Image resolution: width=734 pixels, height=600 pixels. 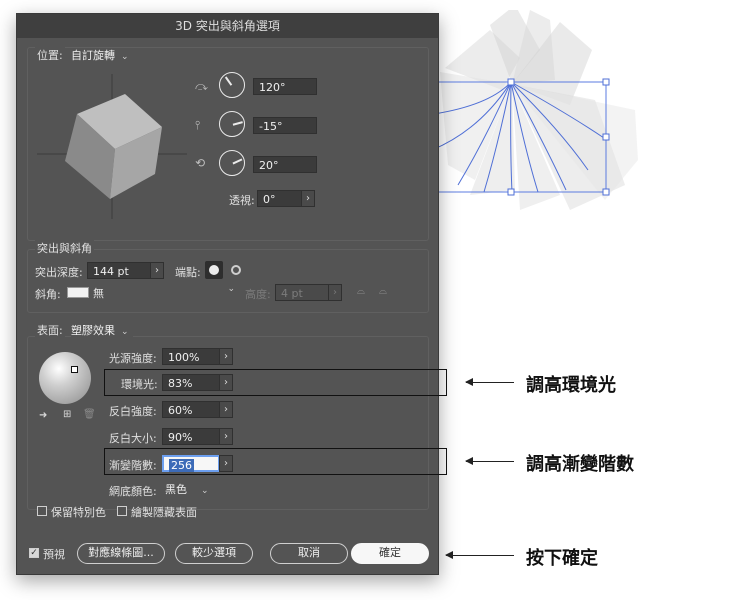 I want to click on press-ok-annotation: 按下確定, so click(x=562, y=558).